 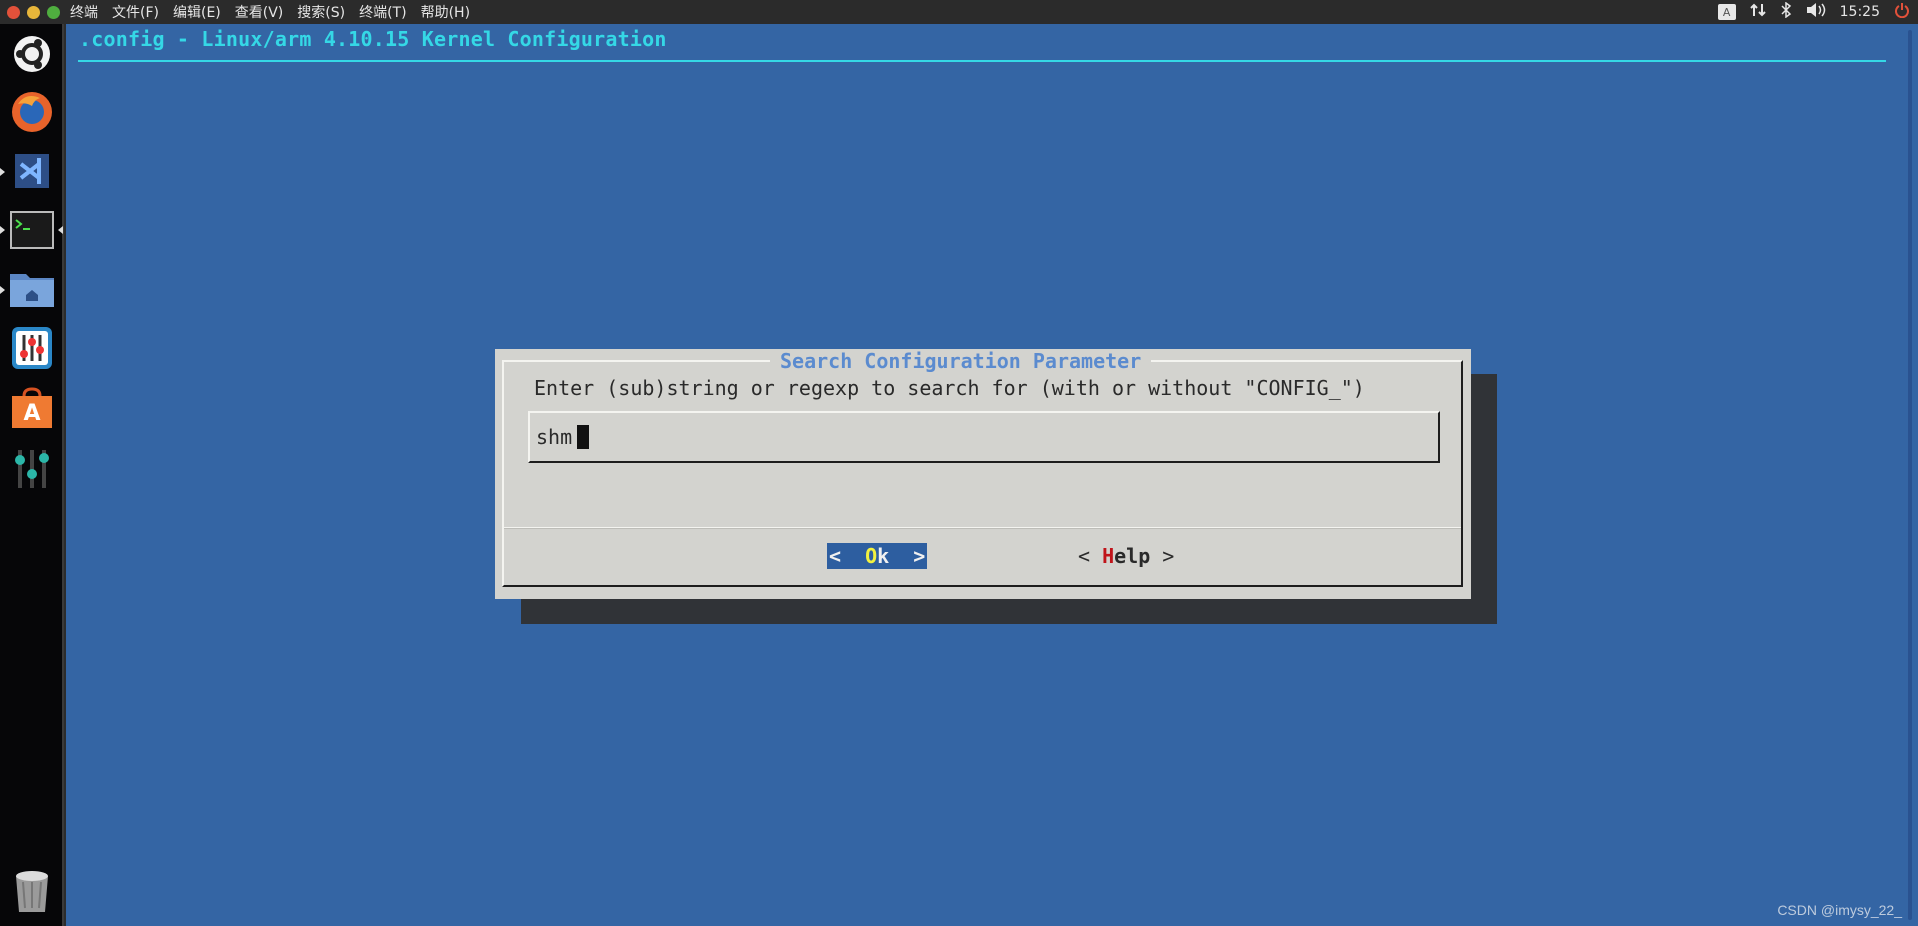 What do you see at coordinates (321, 12) in the screenshot?
I see `menu-search: 搜索(S)` at bounding box center [321, 12].